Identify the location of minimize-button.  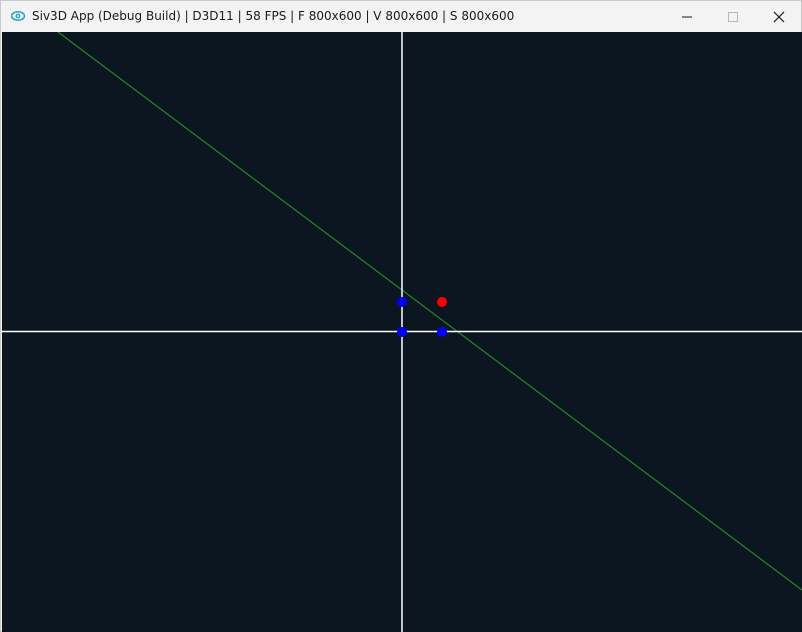
(687, 16).